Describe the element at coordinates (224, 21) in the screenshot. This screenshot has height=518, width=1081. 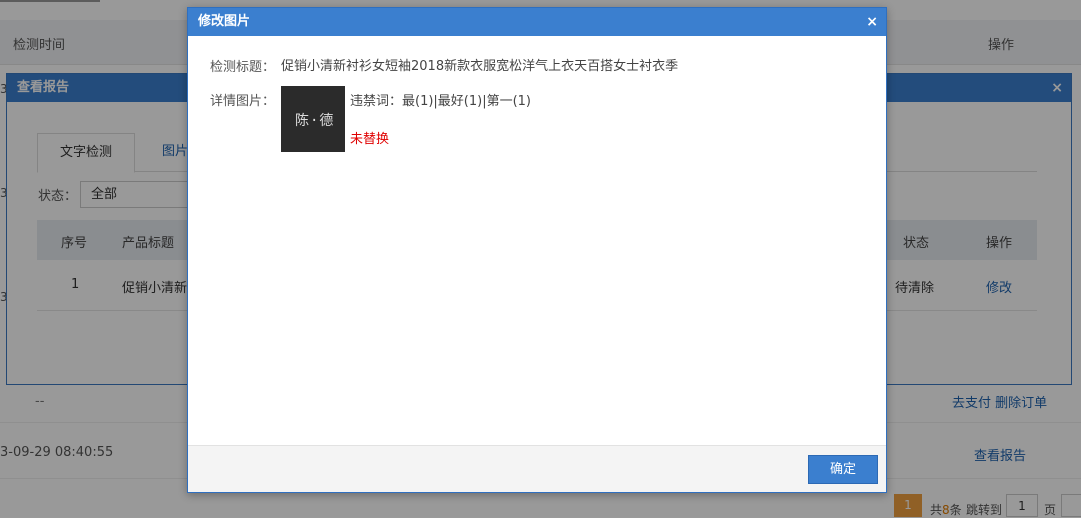
I see `modal-title: 修改图片` at that location.